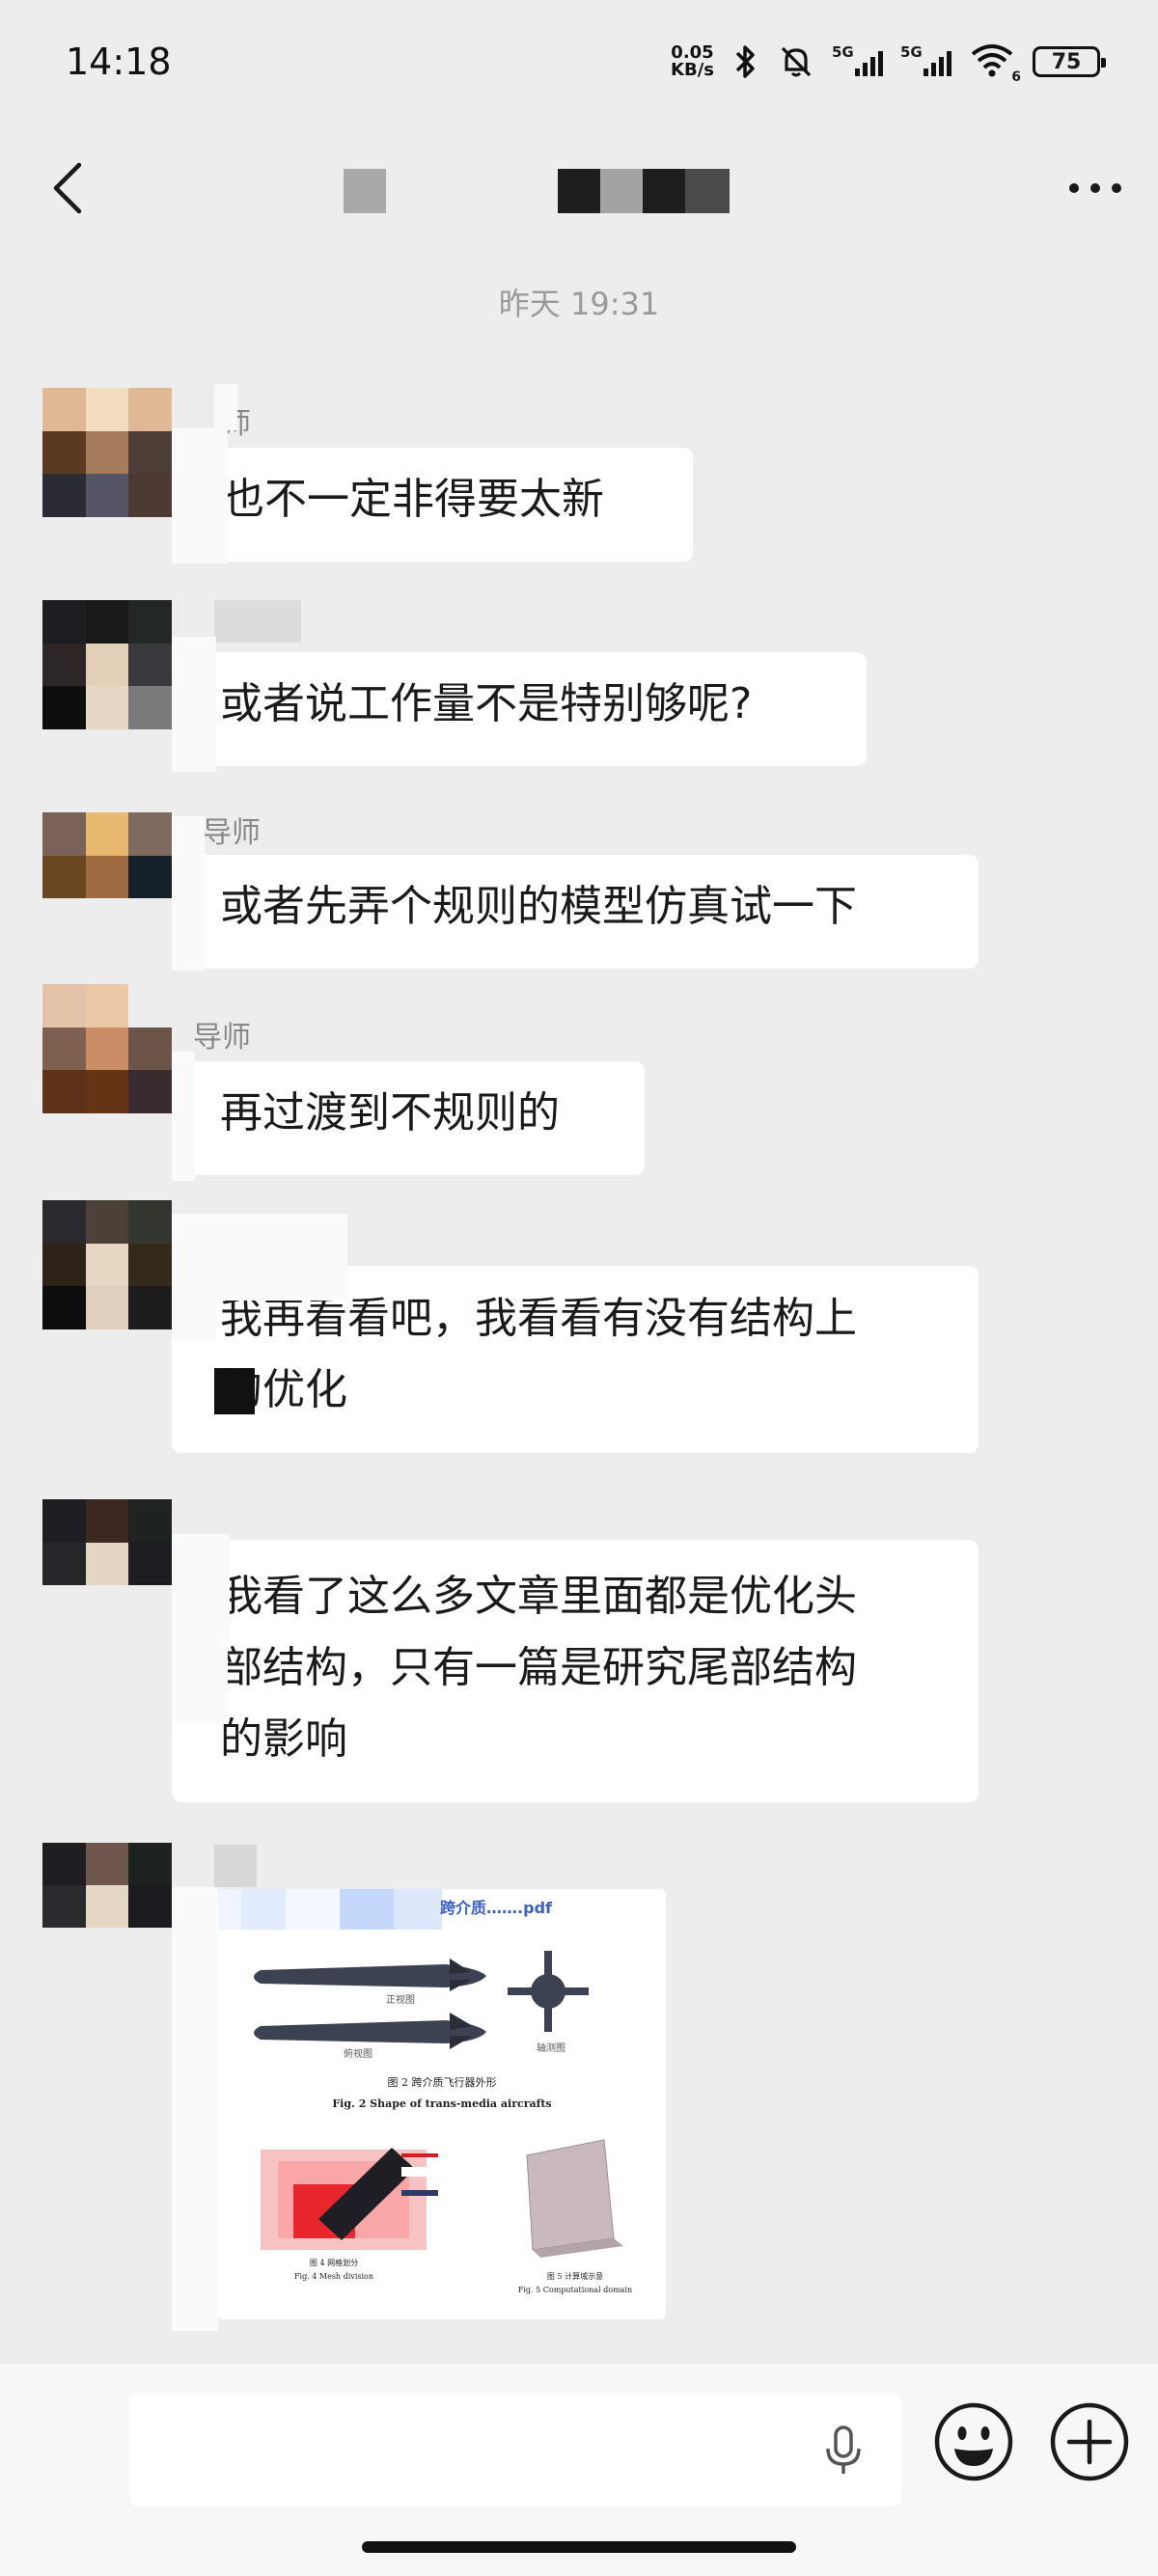 This screenshot has height=2576, width=1158. I want to click on chat-input-bar, so click(579, 2470).